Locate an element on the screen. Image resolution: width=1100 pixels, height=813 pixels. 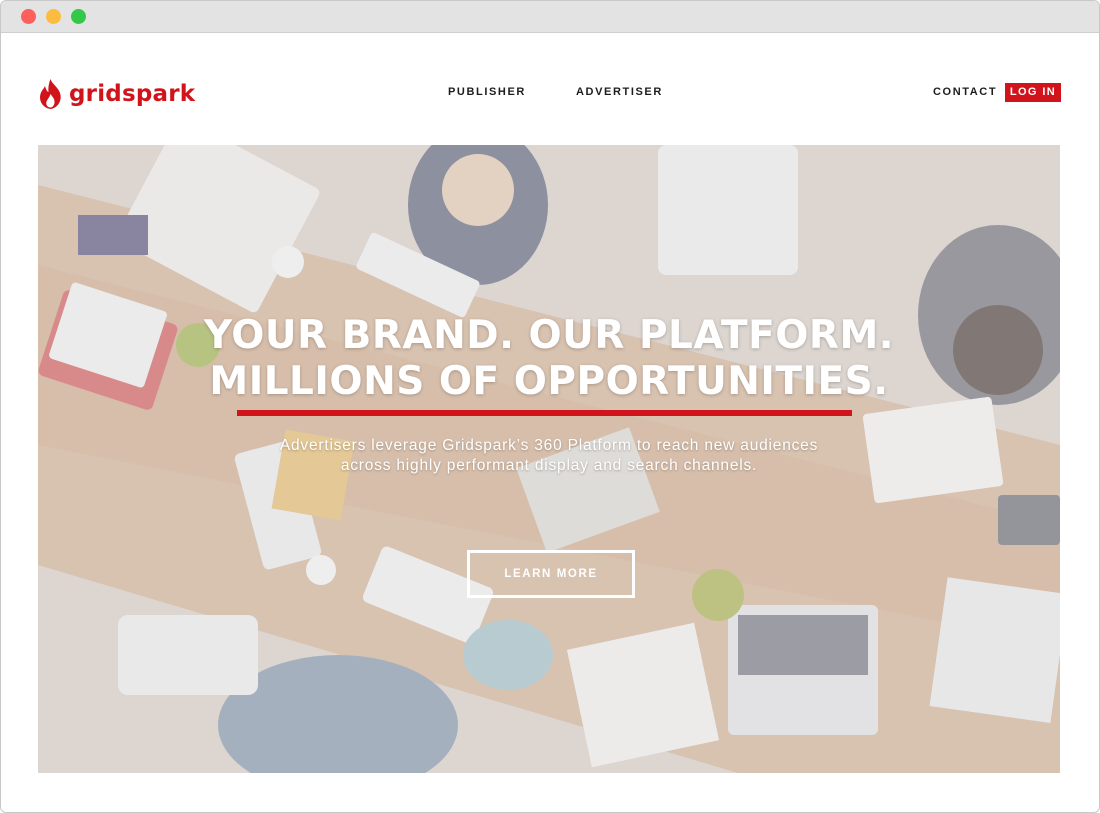
learn-more-button: LEARN MORE is located at coordinates (551, 574).